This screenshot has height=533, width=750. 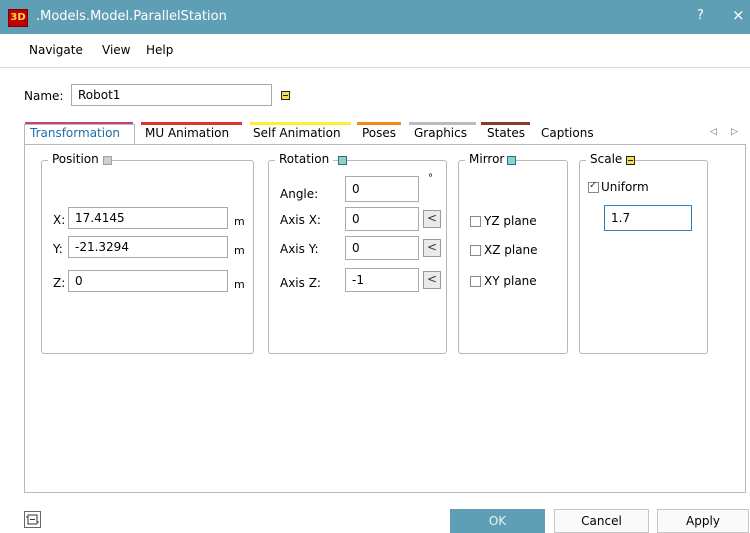 I want to click on mirror-yz-checkbox, so click(x=475, y=221).